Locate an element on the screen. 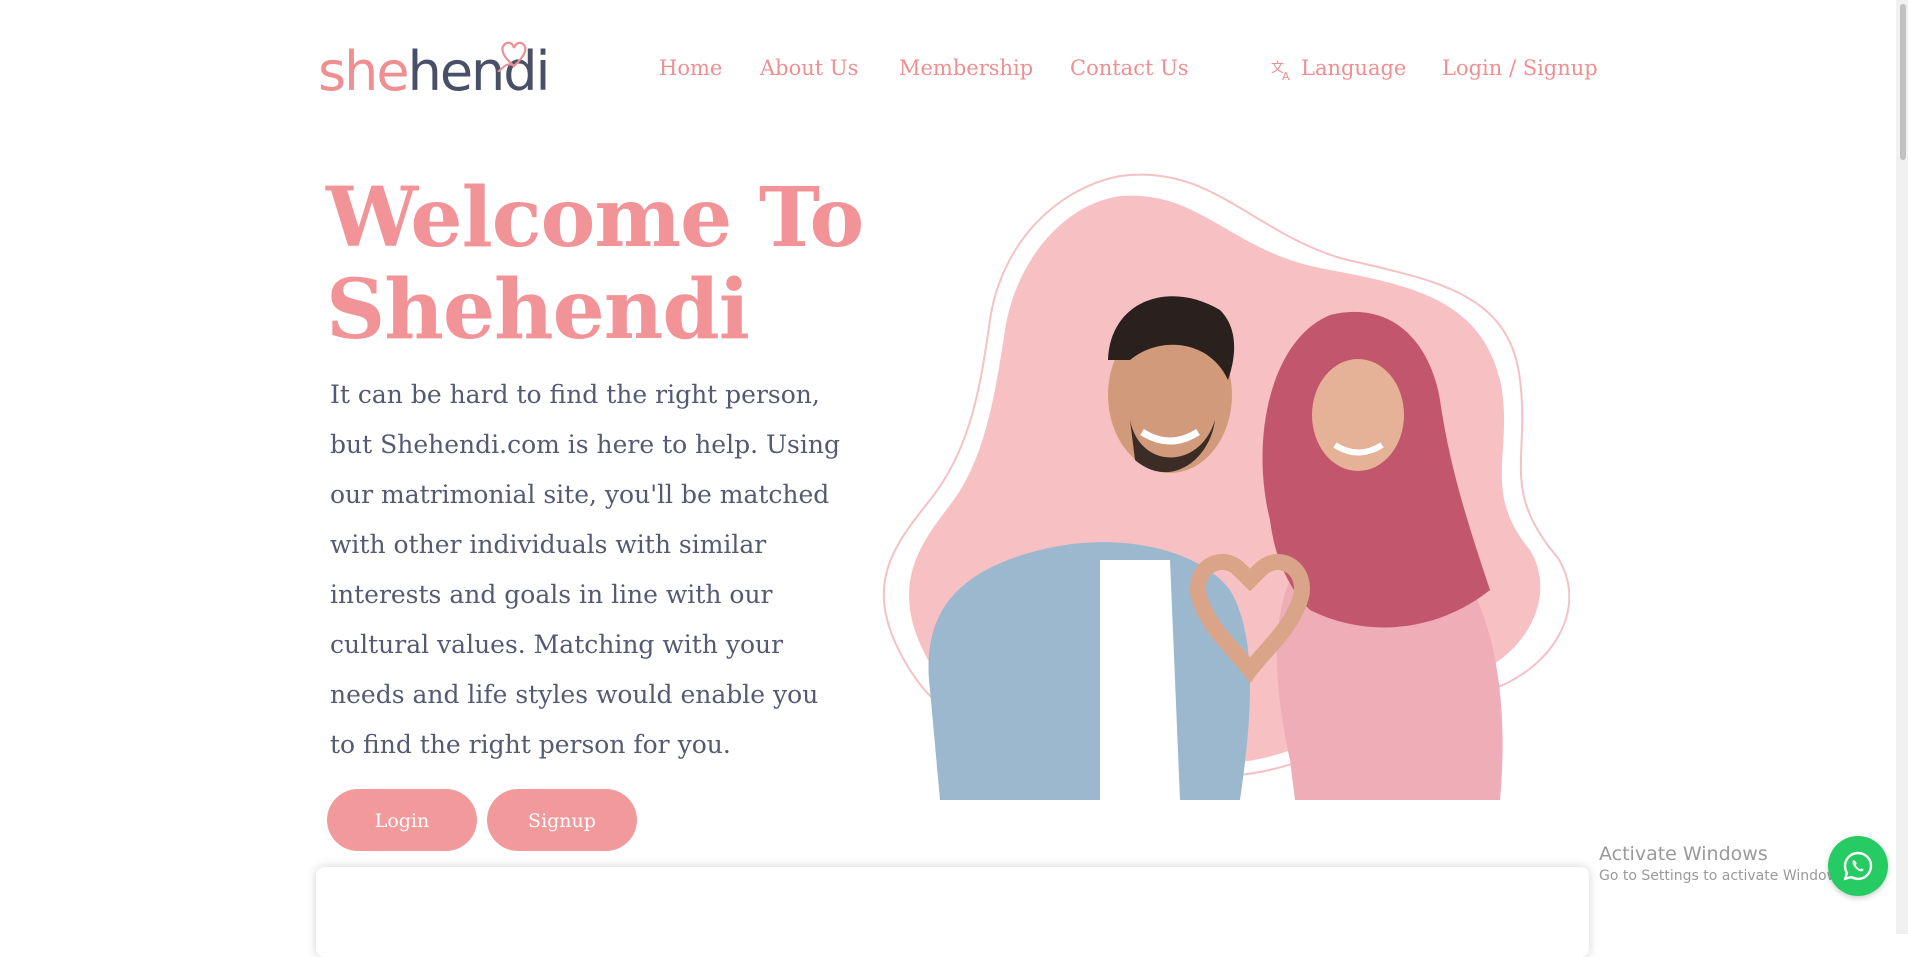  whatsapp-icon is located at coordinates (1858, 866).